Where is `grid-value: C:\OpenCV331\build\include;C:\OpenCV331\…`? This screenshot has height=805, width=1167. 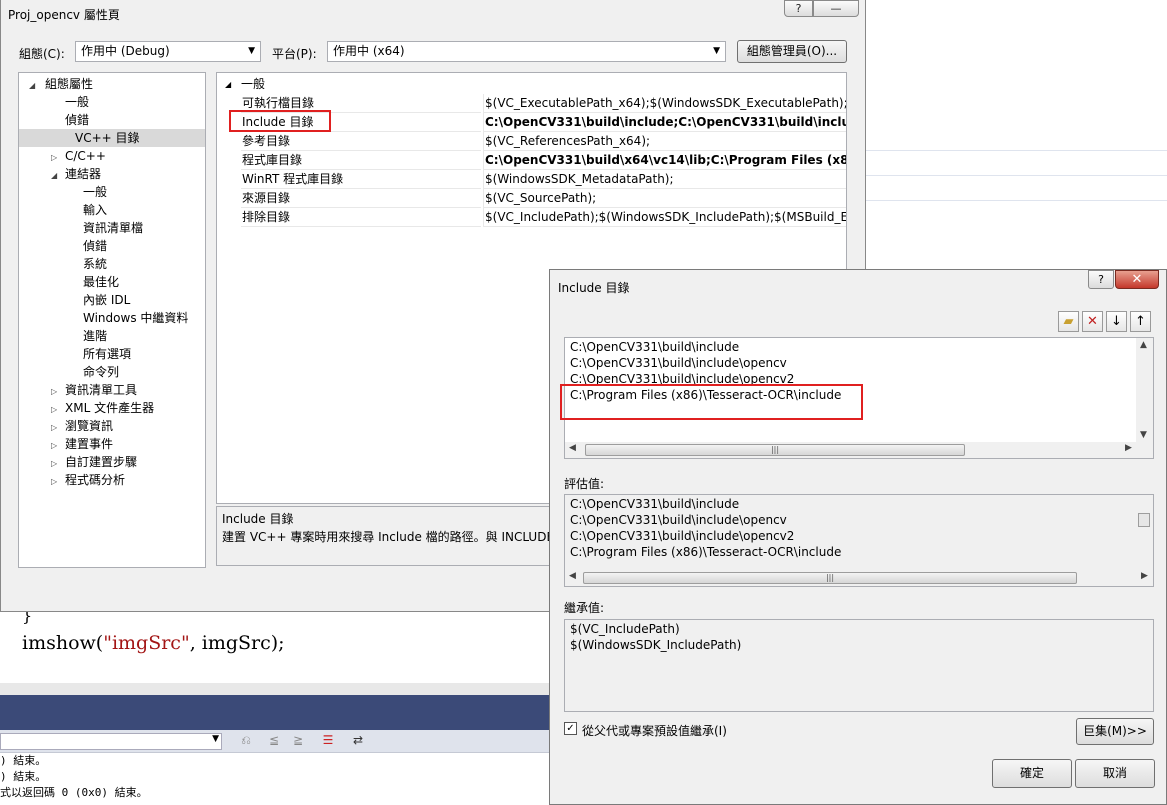
grid-value: C:\OpenCV331\build\include;C:\OpenCV331\… is located at coordinates (664, 122).